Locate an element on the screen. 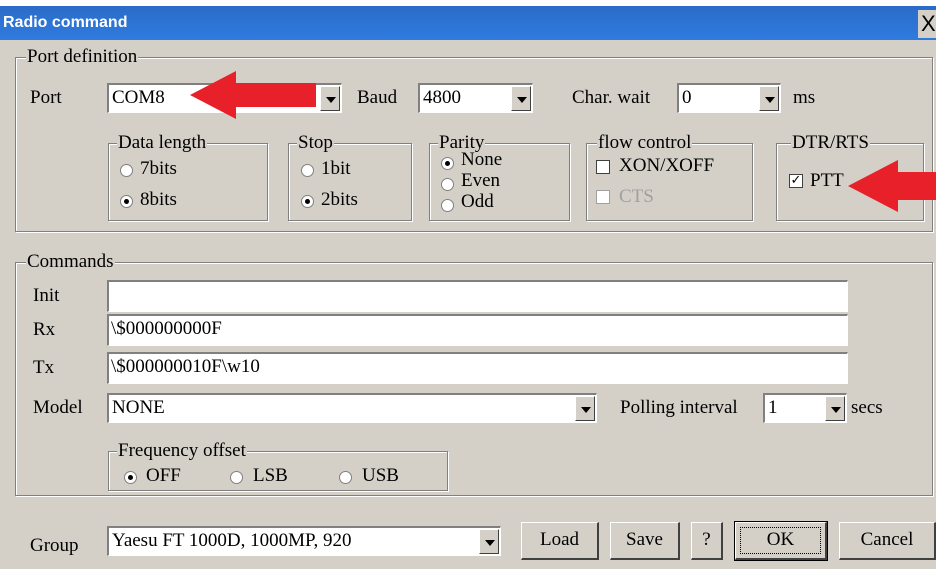  port-label: Port is located at coordinates (46, 97).